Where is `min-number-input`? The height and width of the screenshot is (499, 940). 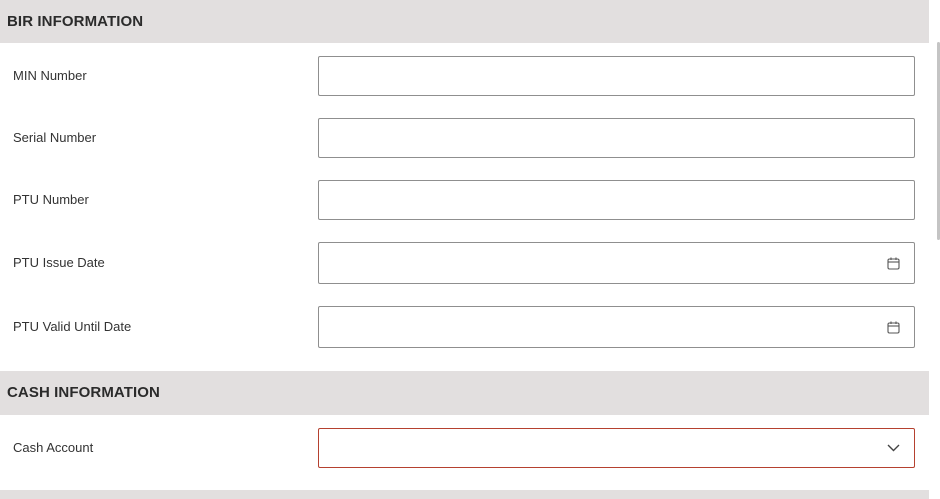
min-number-input is located at coordinates (616, 76).